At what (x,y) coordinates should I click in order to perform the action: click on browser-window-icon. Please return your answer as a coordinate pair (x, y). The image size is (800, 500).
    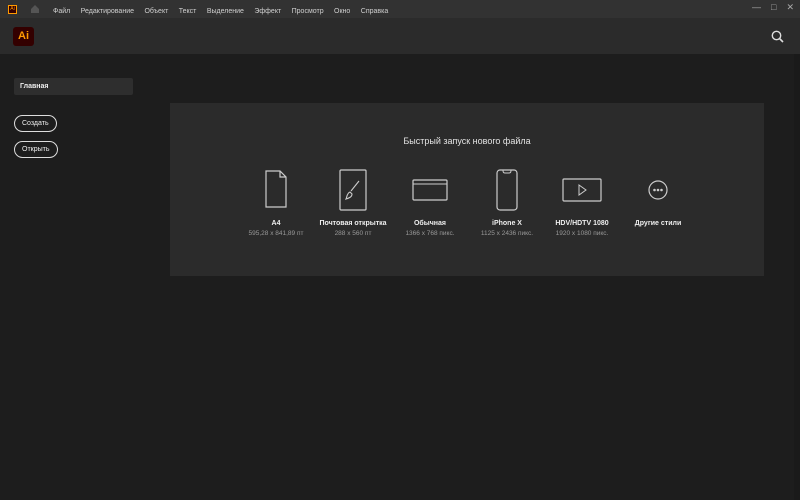
    Looking at the image, I should click on (430, 190).